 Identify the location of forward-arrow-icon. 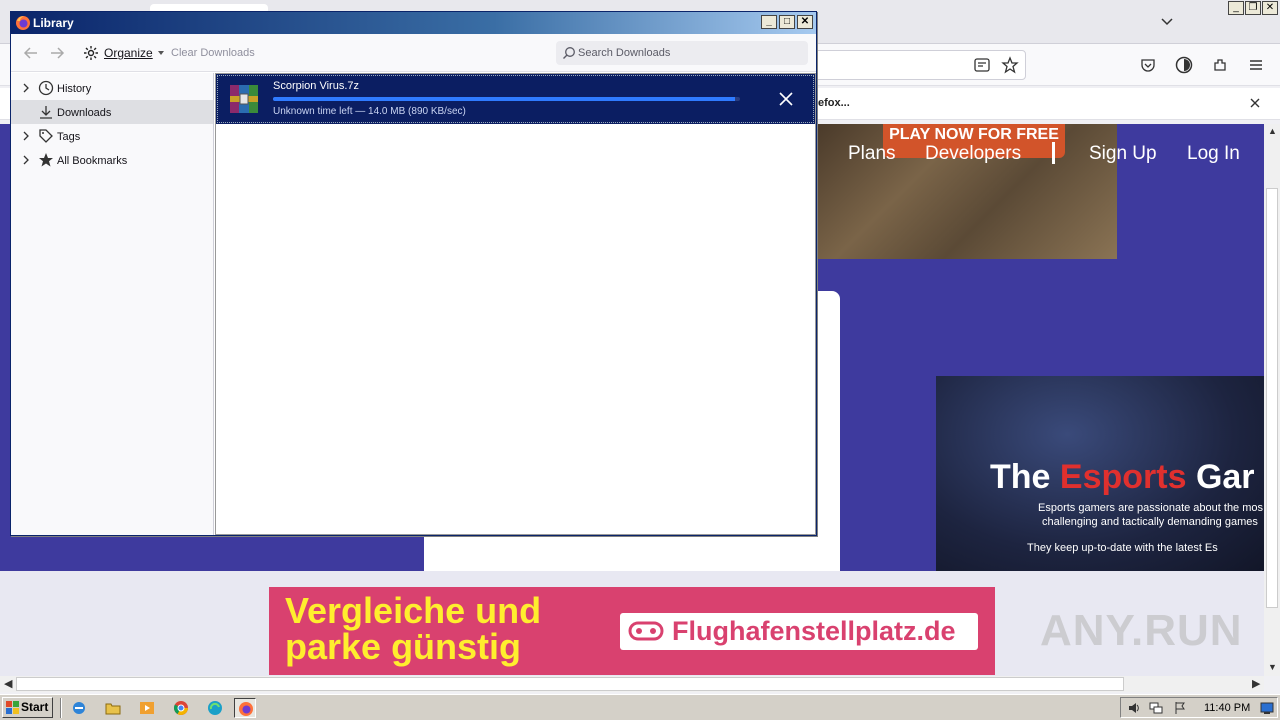
(57, 53).